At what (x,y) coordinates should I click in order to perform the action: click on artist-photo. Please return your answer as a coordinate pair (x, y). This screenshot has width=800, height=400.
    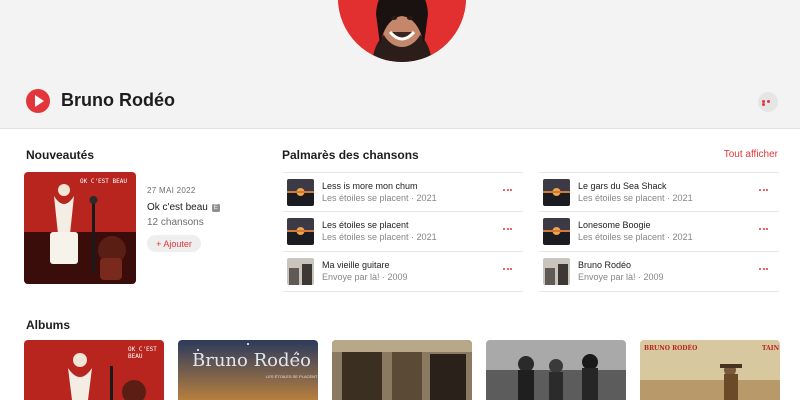
    Looking at the image, I should click on (402, 31).